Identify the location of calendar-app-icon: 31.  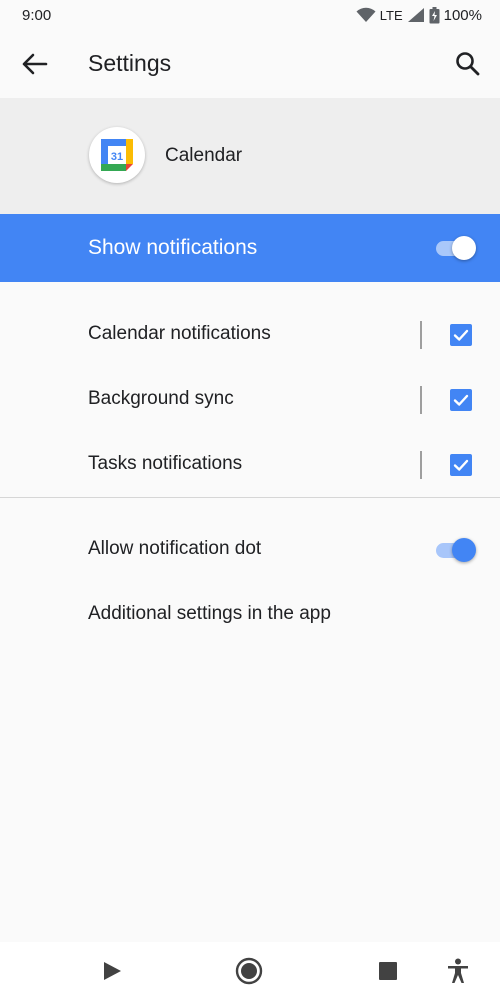
(117, 155).